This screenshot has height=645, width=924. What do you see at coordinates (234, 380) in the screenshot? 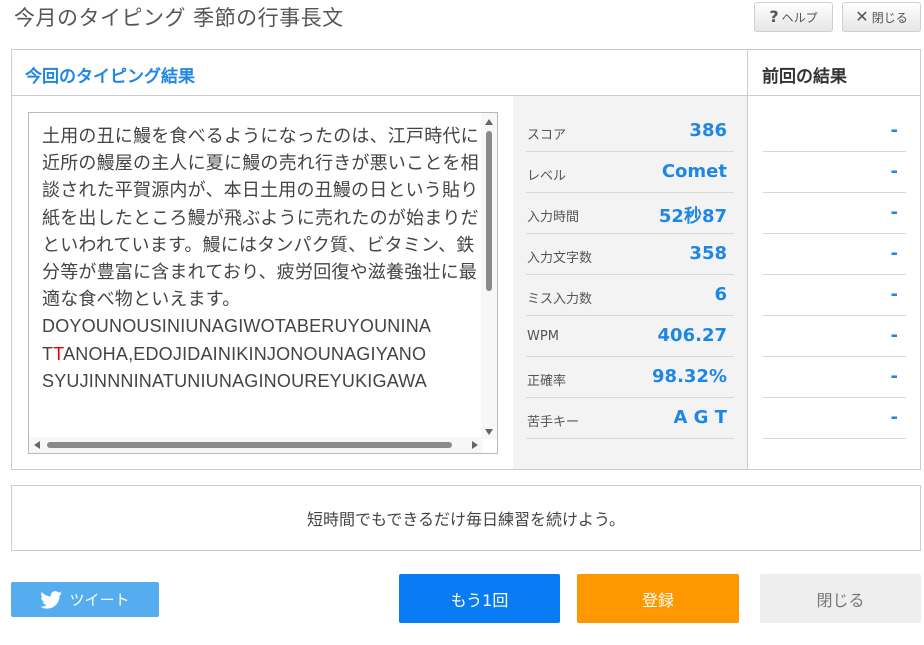
I see `romaji-line: SYUJINNNINATUNIUNAGINOUREYUKIGAWA` at bounding box center [234, 380].